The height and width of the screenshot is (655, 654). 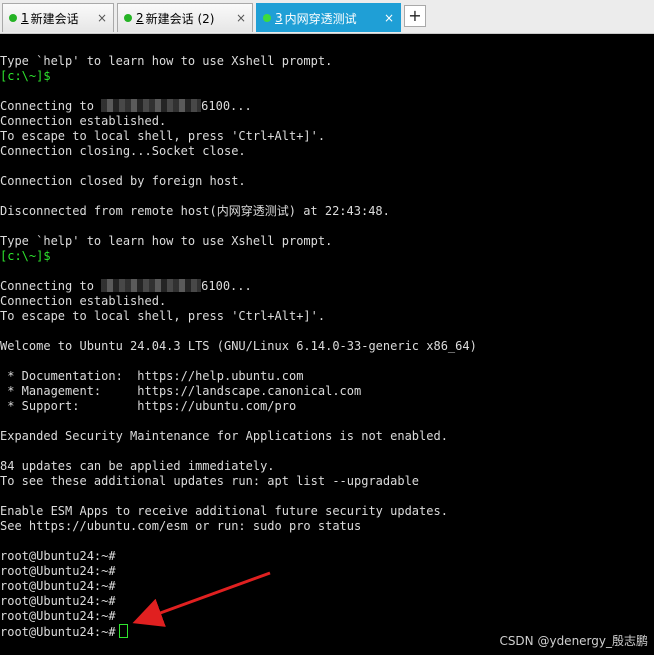 What do you see at coordinates (180, 18) in the screenshot?
I see `tab-label: 新建会话 (2)` at bounding box center [180, 18].